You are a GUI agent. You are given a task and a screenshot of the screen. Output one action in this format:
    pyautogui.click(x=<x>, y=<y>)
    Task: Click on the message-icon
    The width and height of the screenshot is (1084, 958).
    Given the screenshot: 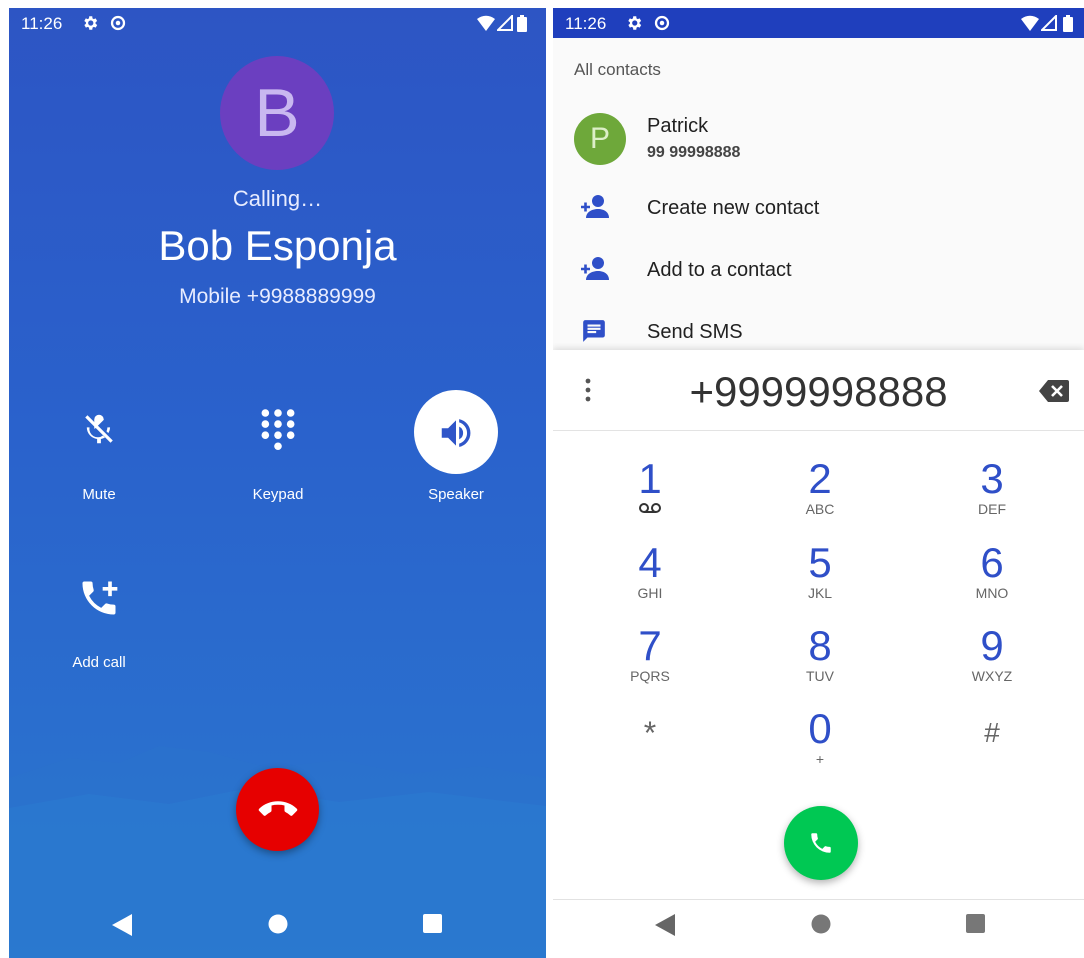 What is the action you would take?
    pyautogui.click(x=594, y=331)
    